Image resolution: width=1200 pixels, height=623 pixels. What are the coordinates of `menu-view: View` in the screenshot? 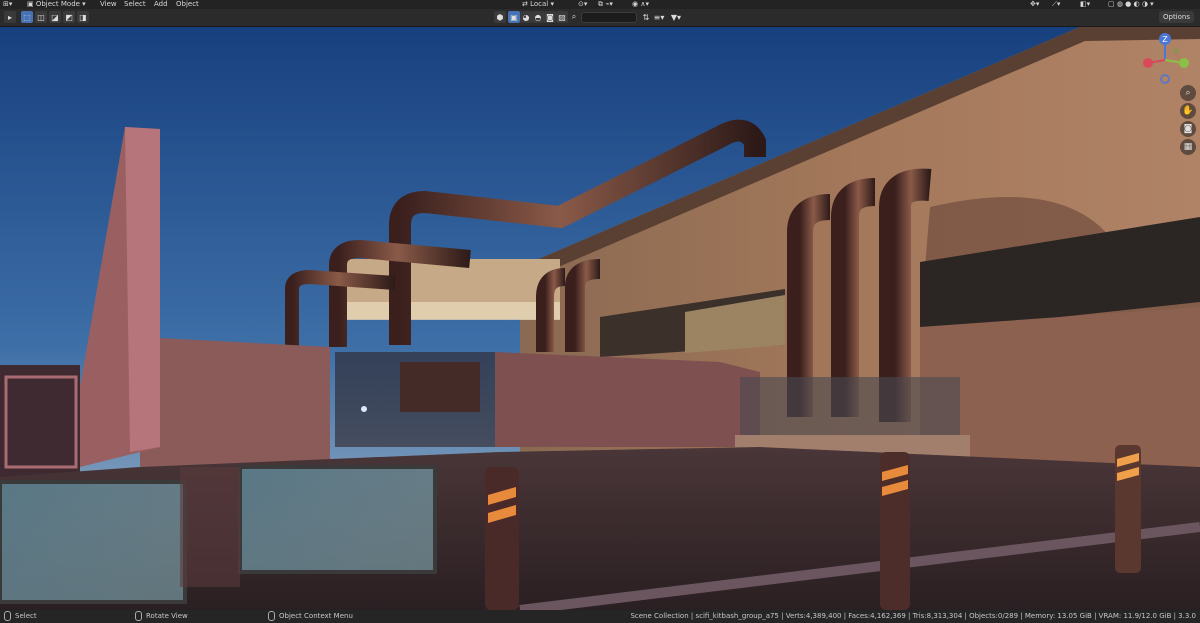 It's located at (108, 4).